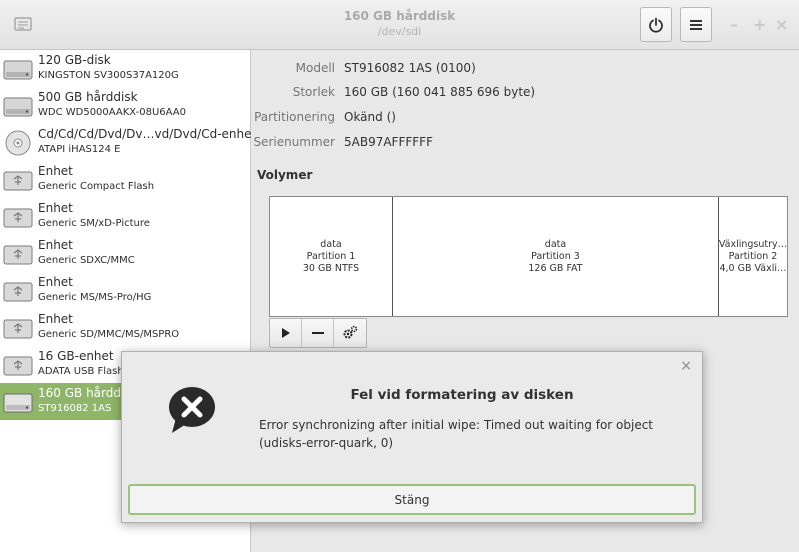  What do you see at coordinates (294, 117) in the screenshot?
I see `partitioning-label: Partitionering` at bounding box center [294, 117].